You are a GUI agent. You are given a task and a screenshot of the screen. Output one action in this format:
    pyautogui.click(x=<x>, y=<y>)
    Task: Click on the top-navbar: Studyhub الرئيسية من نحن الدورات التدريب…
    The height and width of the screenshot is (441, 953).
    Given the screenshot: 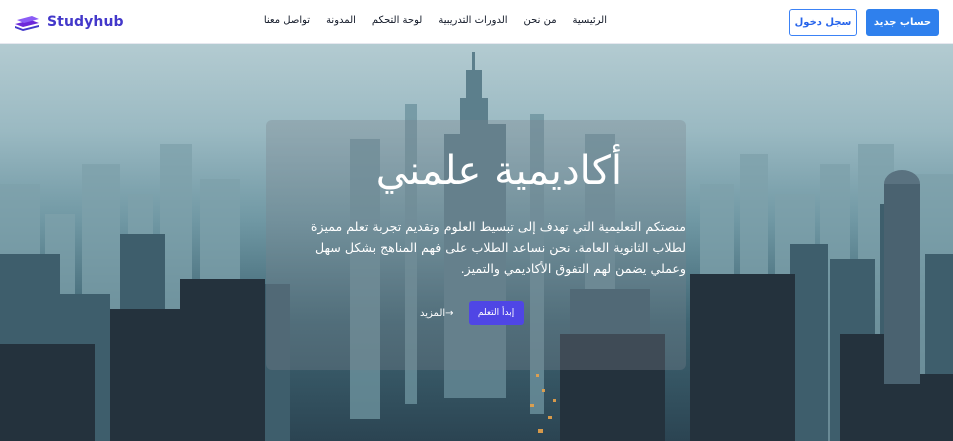 What is the action you would take?
    pyautogui.click(x=476, y=22)
    